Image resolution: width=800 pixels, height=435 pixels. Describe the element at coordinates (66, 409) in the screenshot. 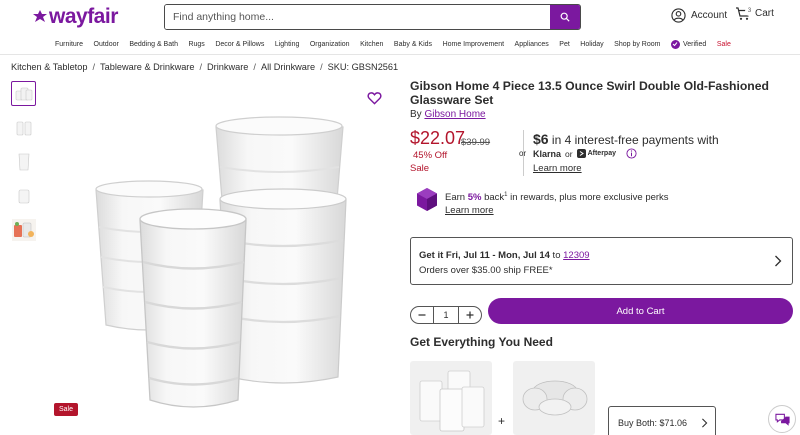

I see `image-sale-tag: Sale` at that location.